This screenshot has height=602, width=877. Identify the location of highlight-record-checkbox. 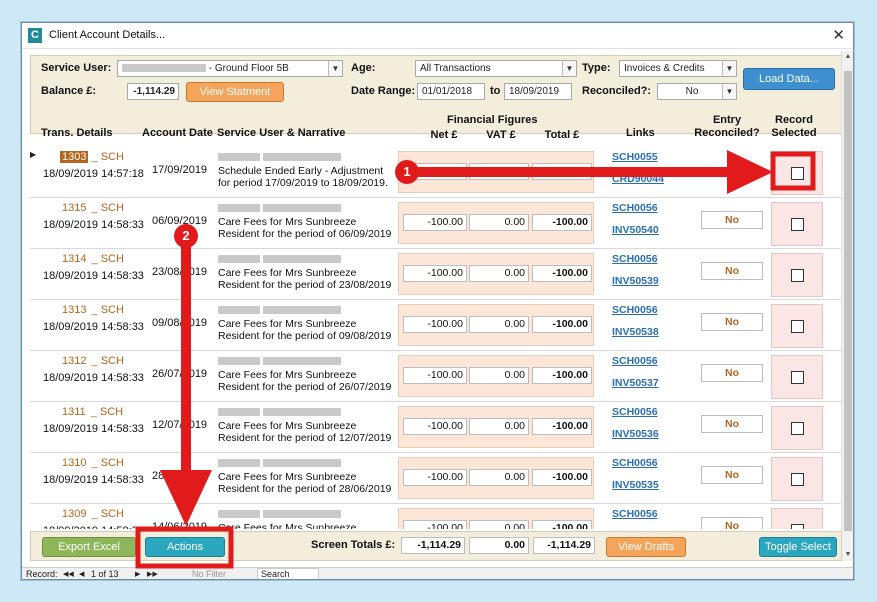
(793, 171).